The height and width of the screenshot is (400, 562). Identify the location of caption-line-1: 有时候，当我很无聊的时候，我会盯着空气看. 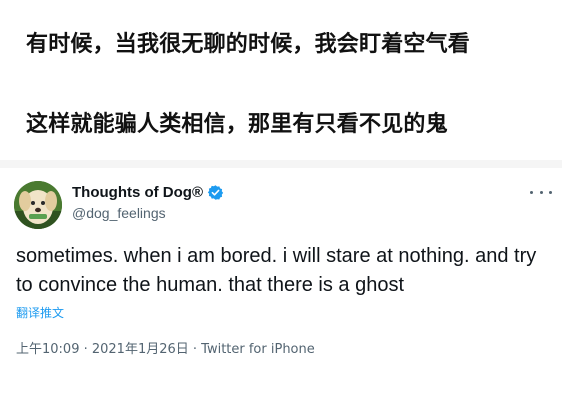
(248, 44).